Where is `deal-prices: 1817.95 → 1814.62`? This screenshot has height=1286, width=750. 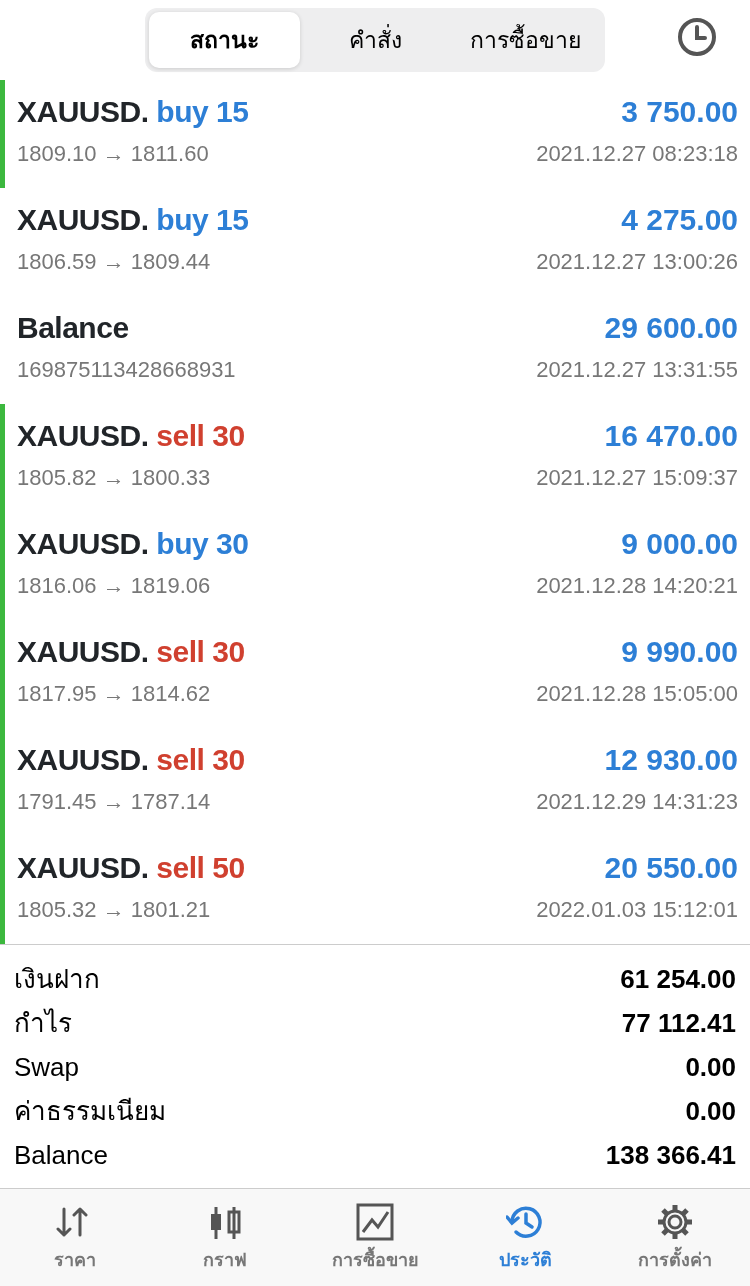 deal-prices: 1817.95 → 1814.62 is located at coordinates (114, 694).